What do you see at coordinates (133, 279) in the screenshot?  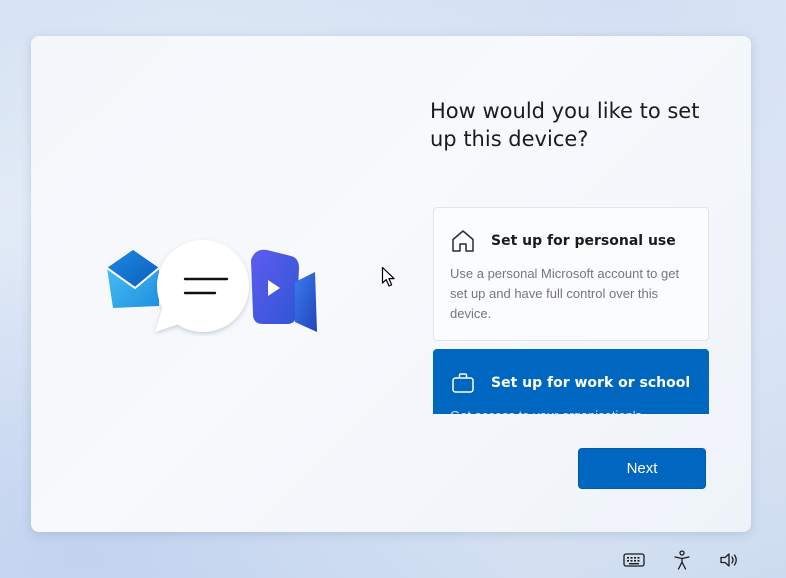 I see `mail-icon` at bounding box center [133, 279].